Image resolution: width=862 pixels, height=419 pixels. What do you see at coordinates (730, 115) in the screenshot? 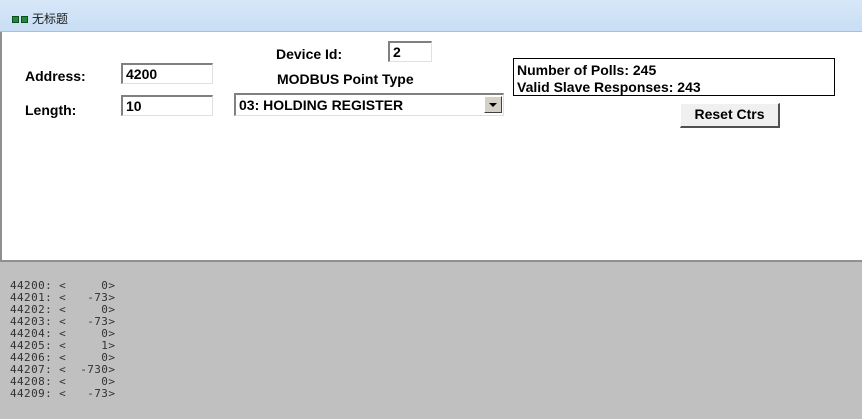
I see `reset-counters-button: Reset Ctrs` at bounding box center [730, 115].